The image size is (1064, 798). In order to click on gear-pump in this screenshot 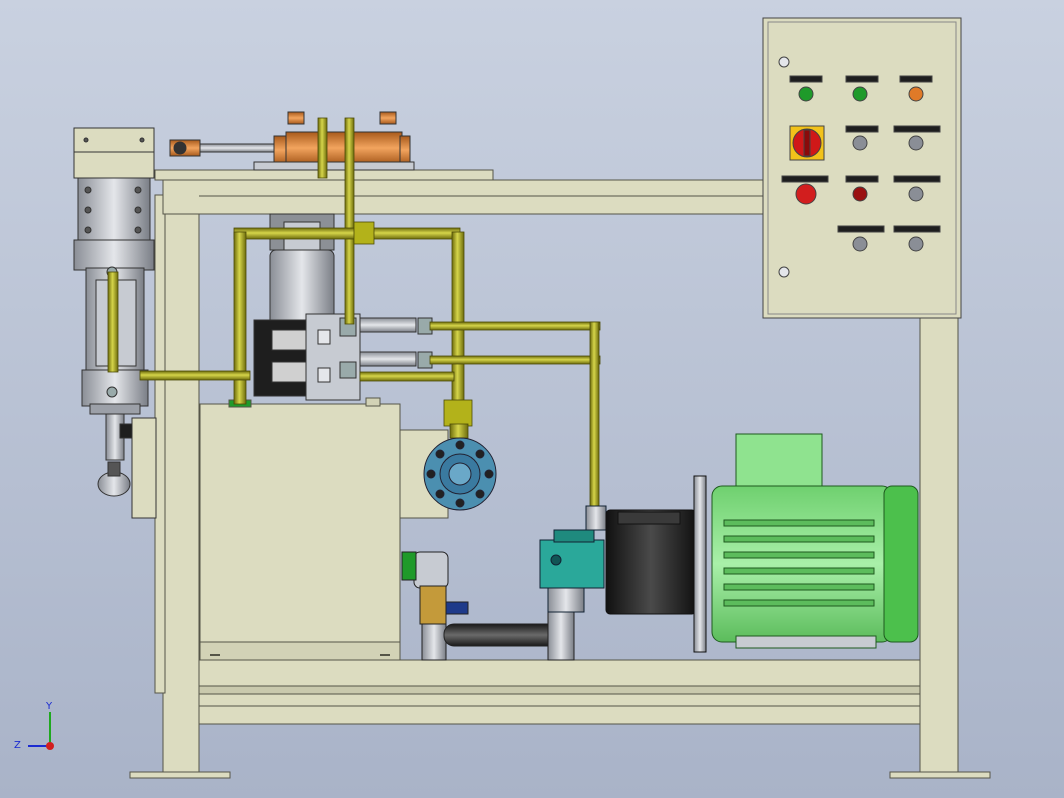, I will do `click(460, 474)`.